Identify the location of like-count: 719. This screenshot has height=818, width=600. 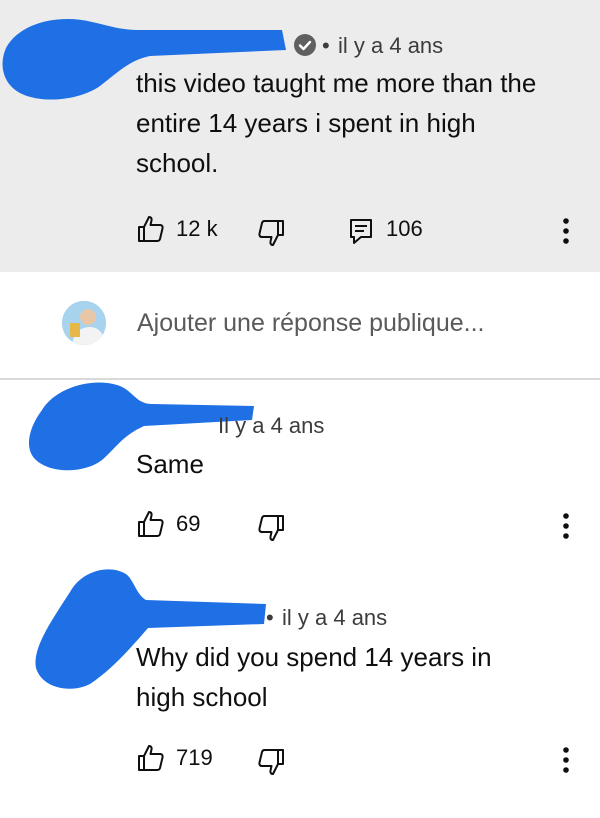
(194, 757).